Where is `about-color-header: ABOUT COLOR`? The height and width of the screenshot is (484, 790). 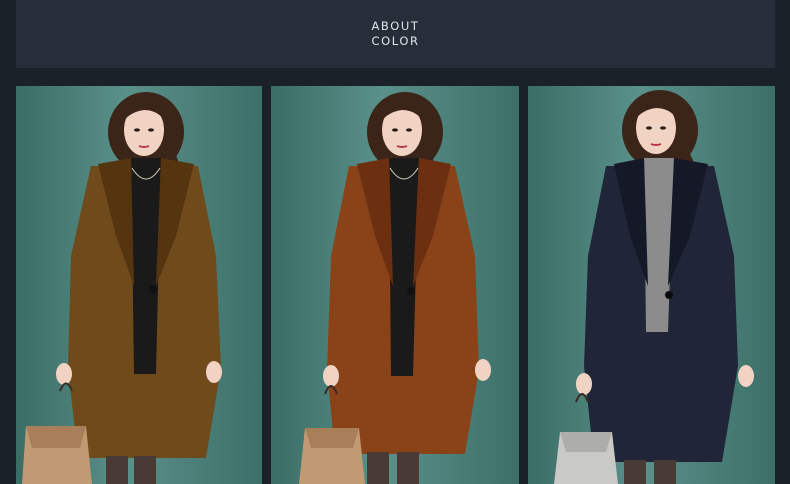 about-color-header: ABOUT COLOR is located at coordinates (395, 34).